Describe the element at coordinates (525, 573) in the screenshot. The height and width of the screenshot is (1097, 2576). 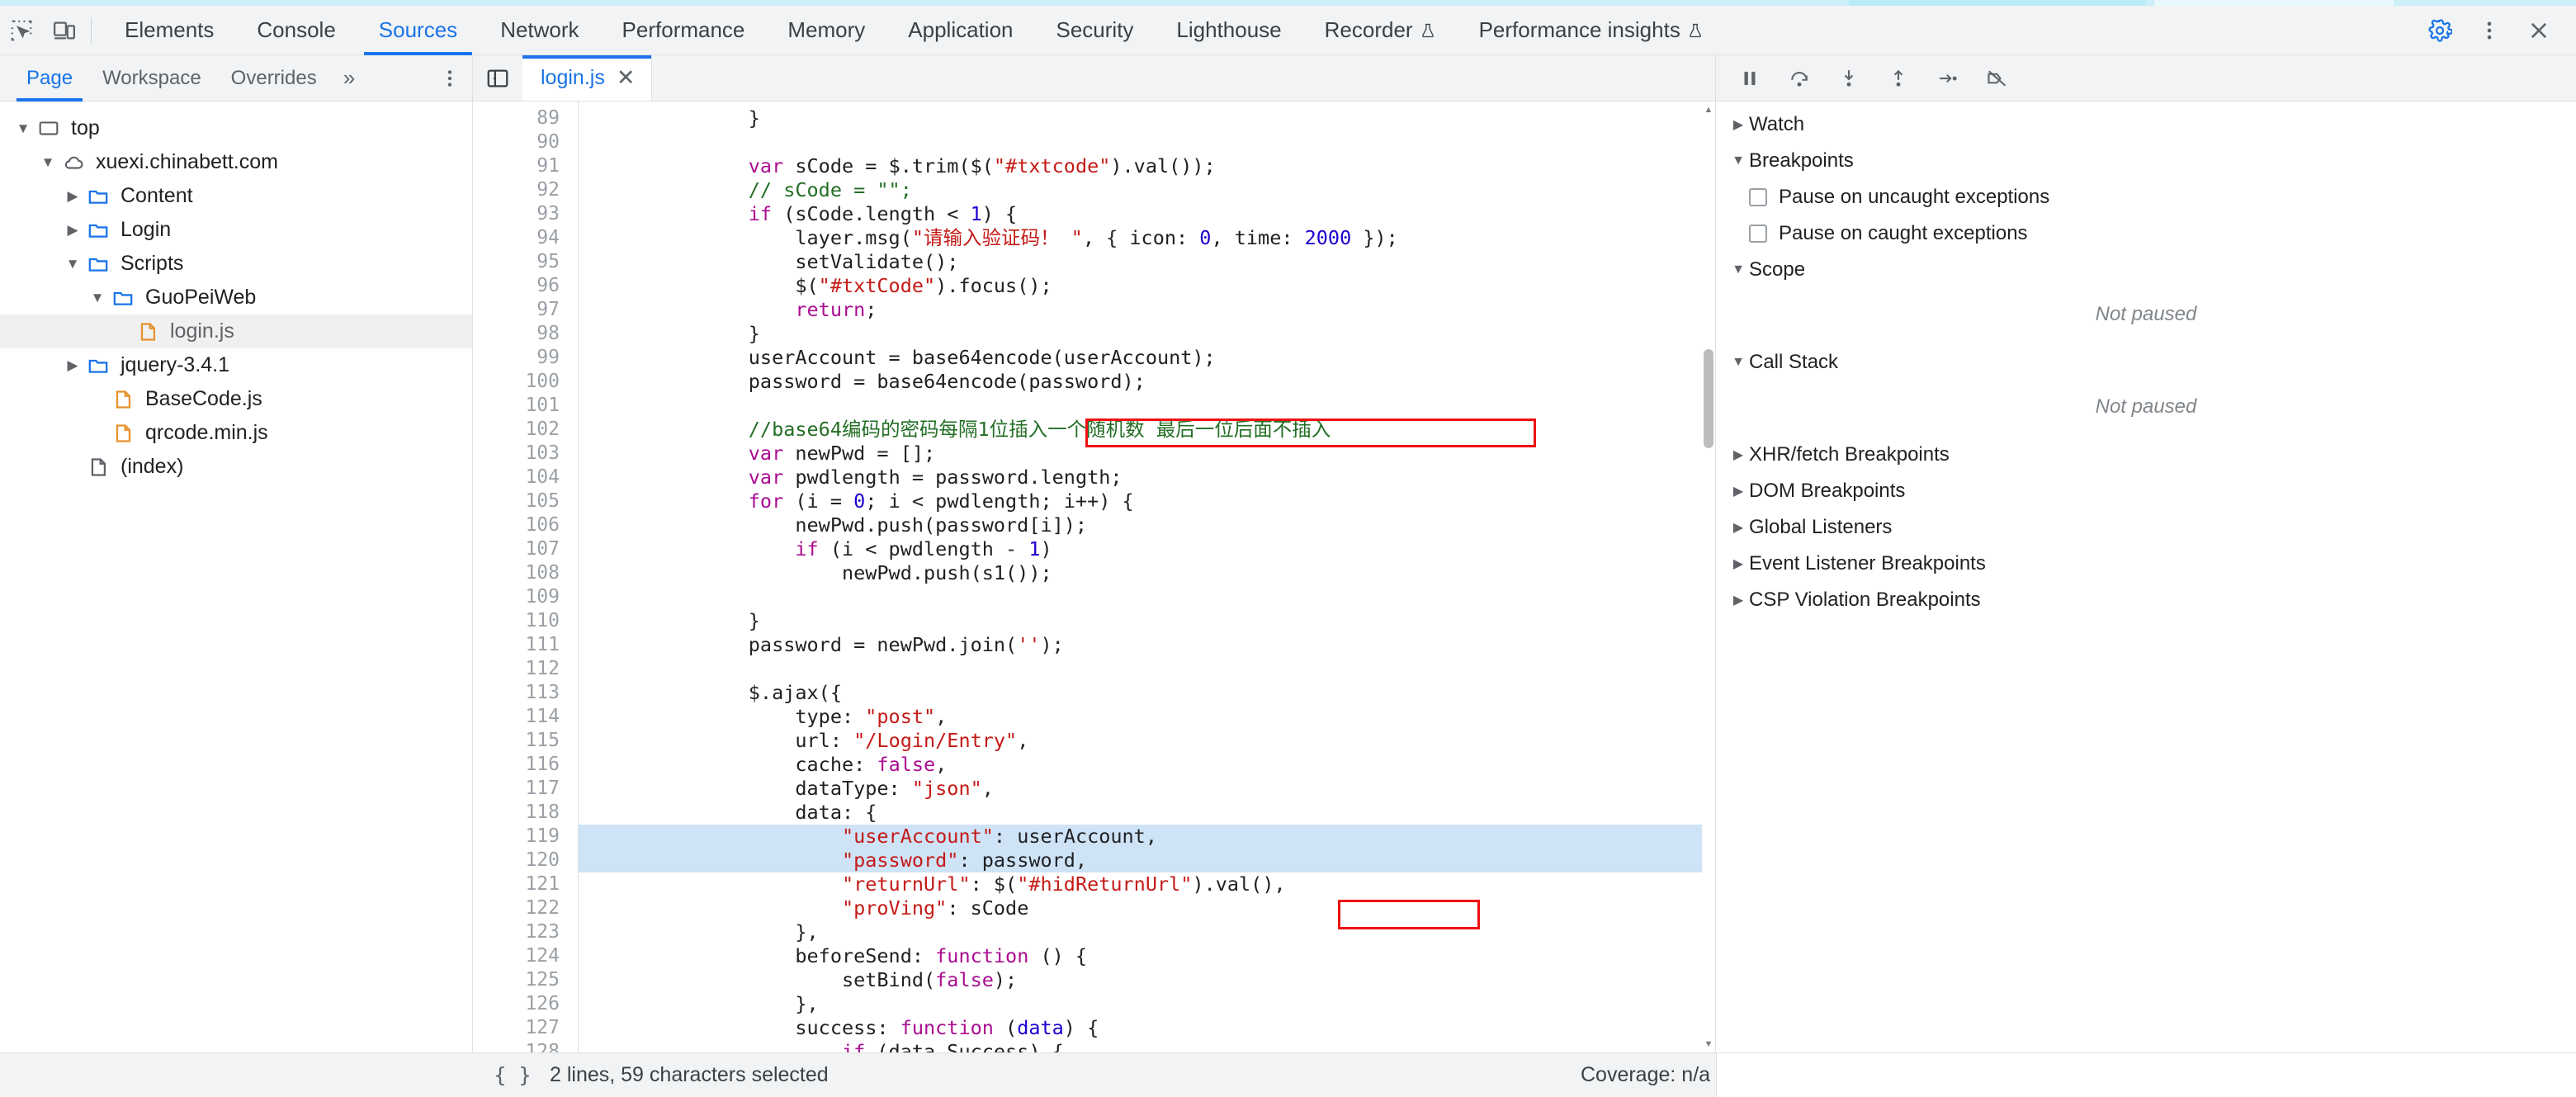
I see `line-number: 108` at that location.